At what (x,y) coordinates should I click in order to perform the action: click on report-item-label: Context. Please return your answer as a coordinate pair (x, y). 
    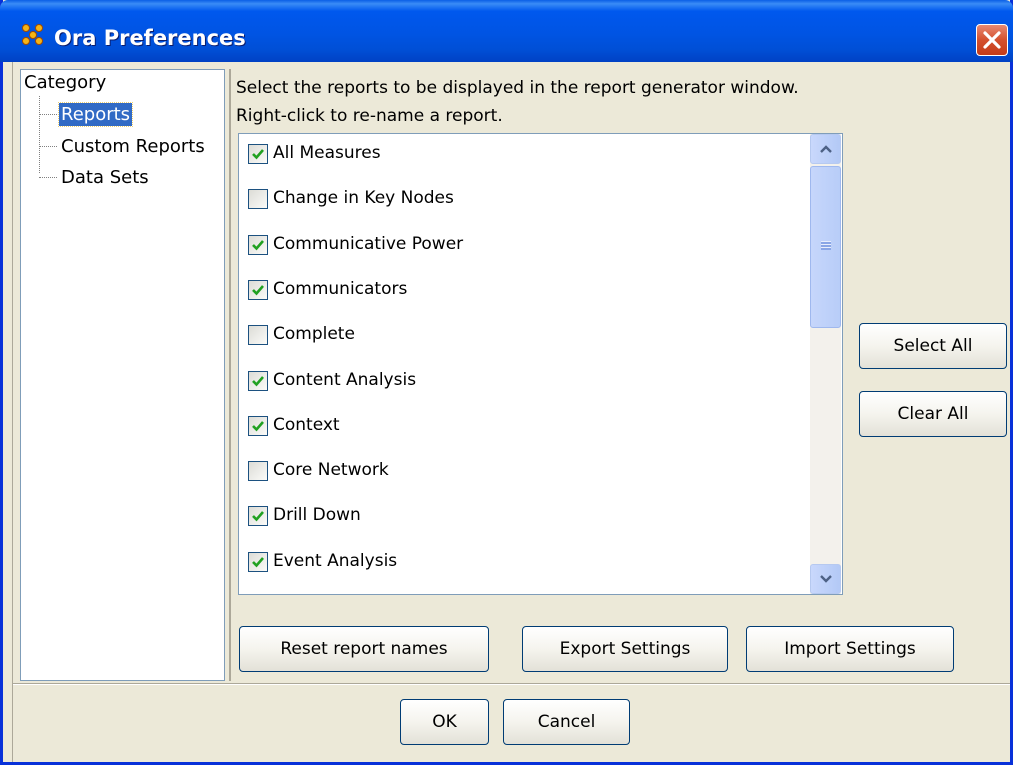
    Looking at the image, I should click on (306, 425).